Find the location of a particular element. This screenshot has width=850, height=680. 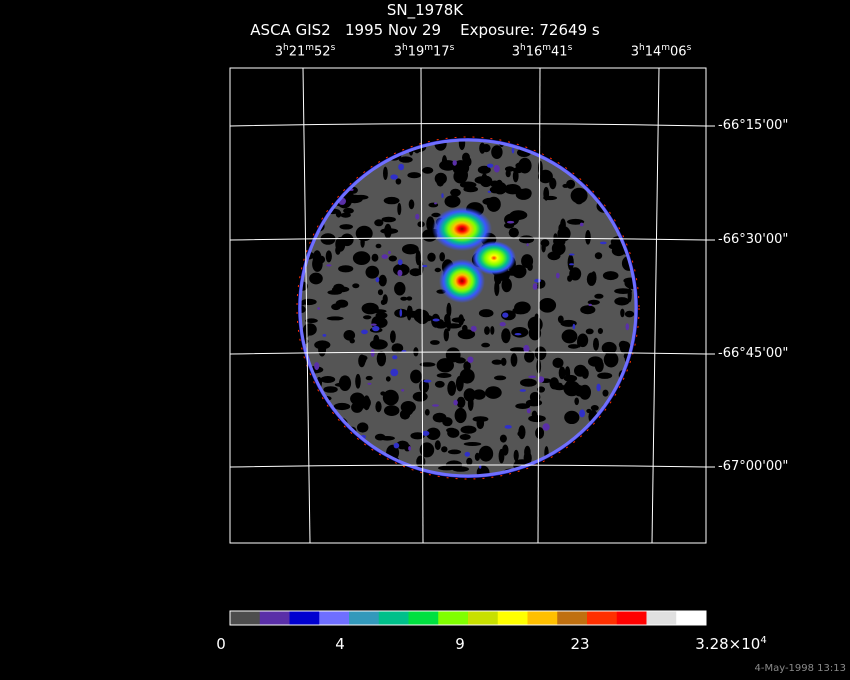

dec-tick-label-4: -67°00'00" is located at coordinates (753, 466).